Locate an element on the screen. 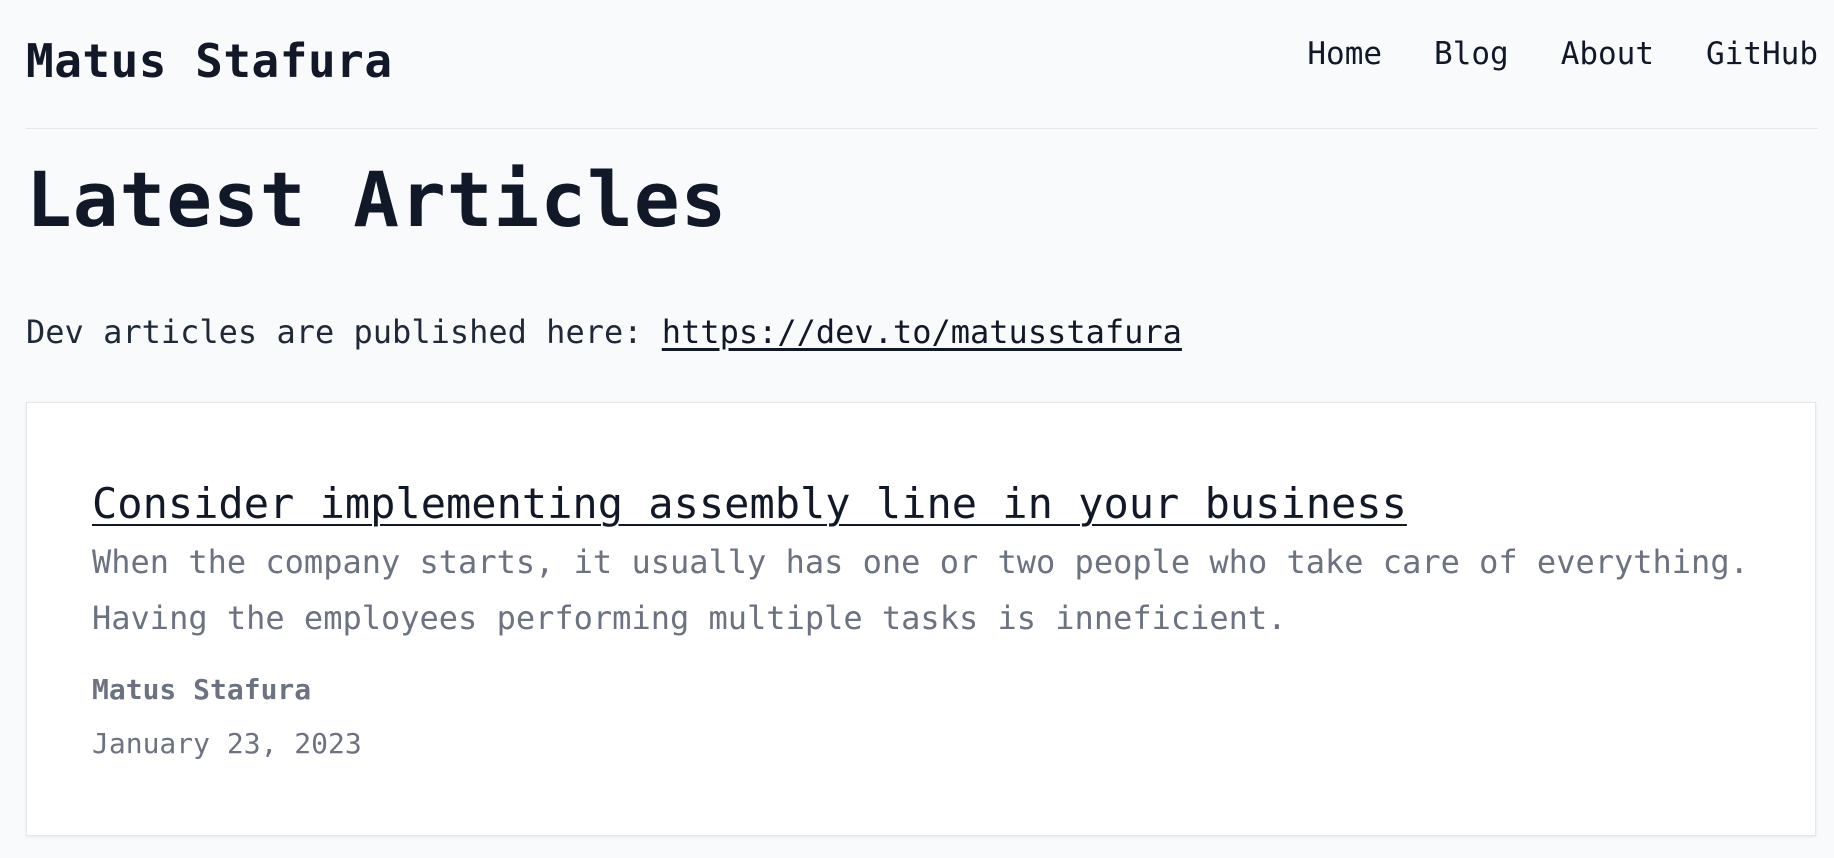 This screenshot has width=1834, height=858. intro-label: Dev articles are published here: is located at coordinates (344, 332).